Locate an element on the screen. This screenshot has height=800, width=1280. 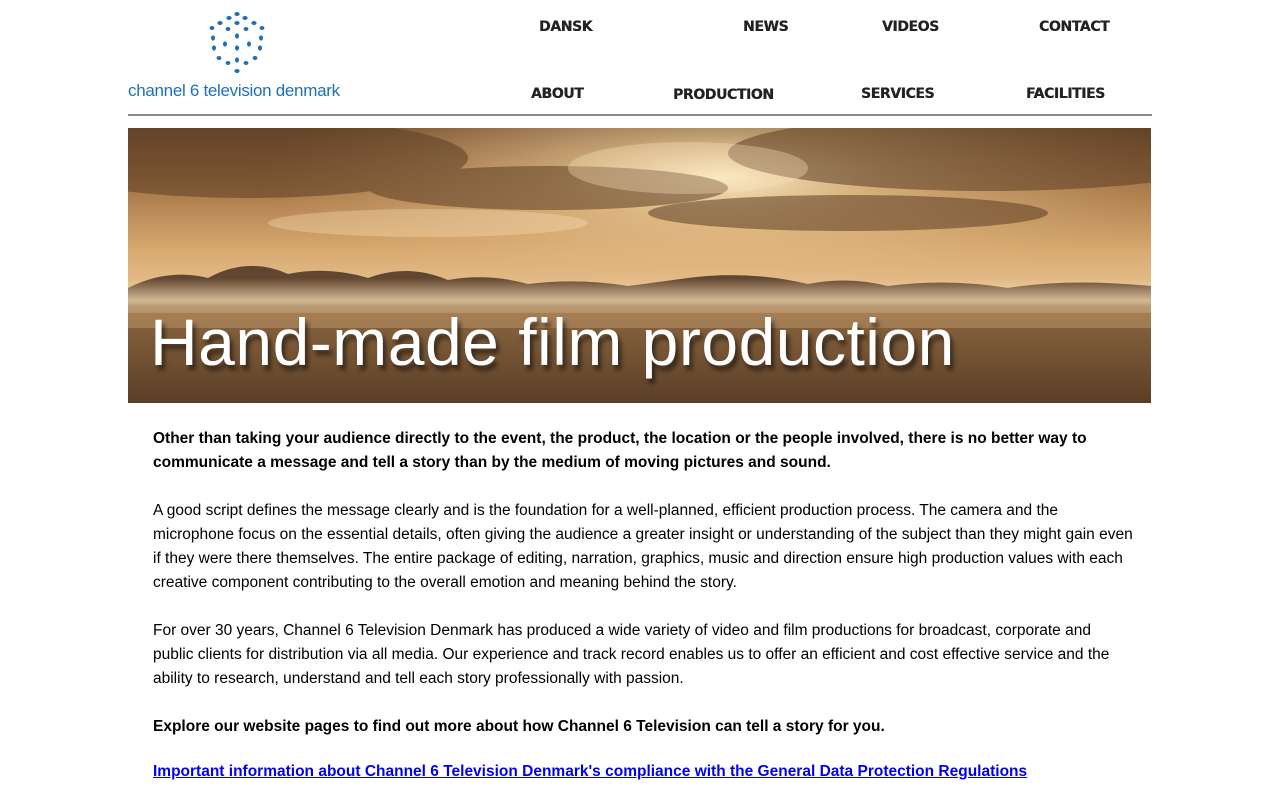
nav-news: NEWS is located at coordinates (766, 27).